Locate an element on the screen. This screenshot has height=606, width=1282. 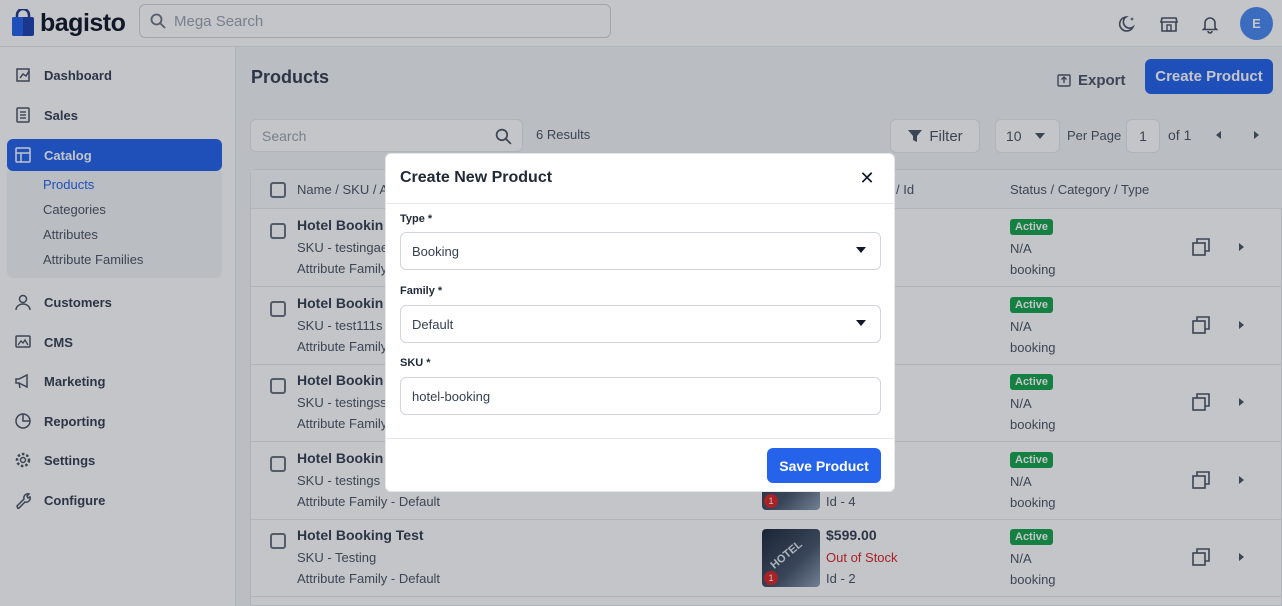
modal-divider is located at coordinates (640, 203).